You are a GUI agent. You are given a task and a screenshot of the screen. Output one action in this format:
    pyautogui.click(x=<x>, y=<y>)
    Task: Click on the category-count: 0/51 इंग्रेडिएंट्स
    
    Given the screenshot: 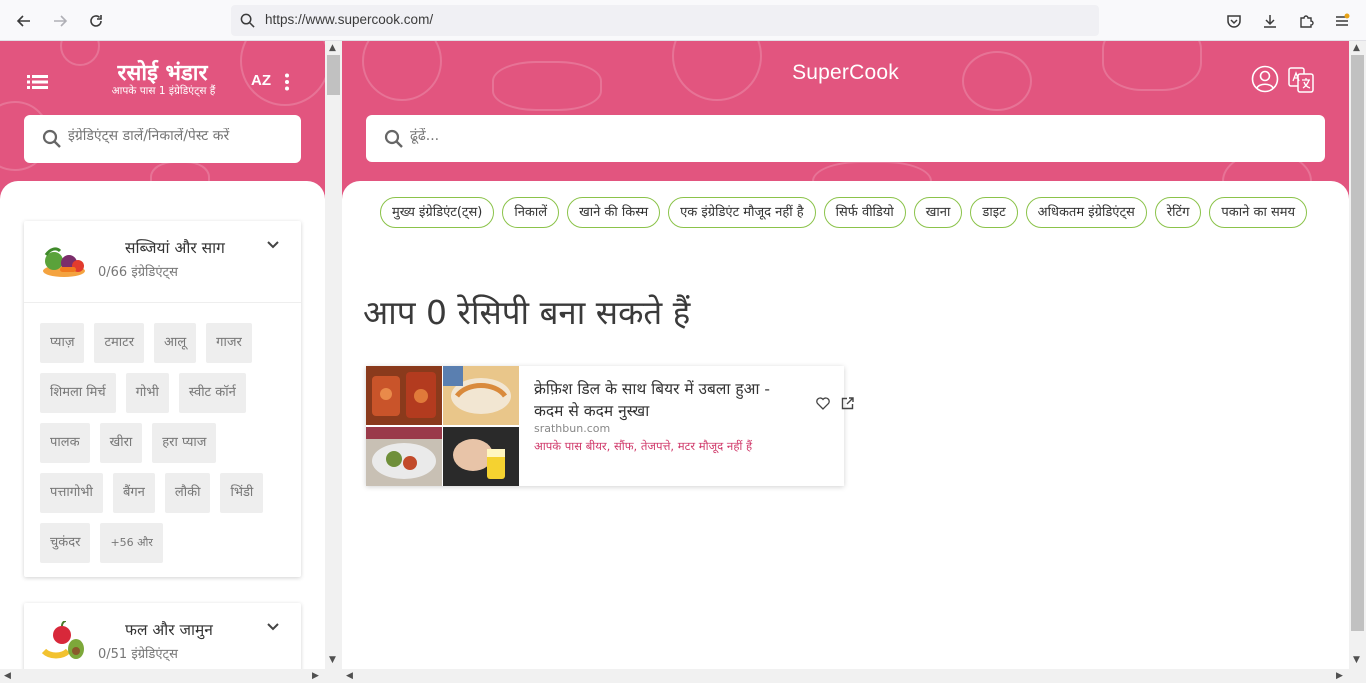 What is the action you would take?
    pyautogui.click(x=138, y=654)
    